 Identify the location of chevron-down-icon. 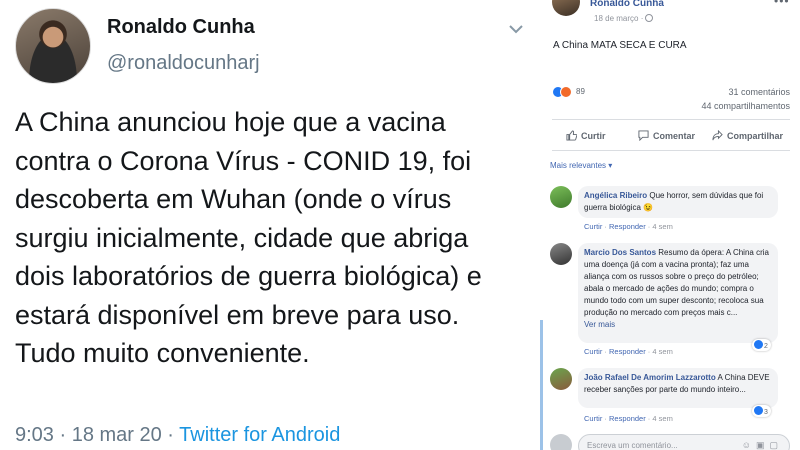
(516, 29).